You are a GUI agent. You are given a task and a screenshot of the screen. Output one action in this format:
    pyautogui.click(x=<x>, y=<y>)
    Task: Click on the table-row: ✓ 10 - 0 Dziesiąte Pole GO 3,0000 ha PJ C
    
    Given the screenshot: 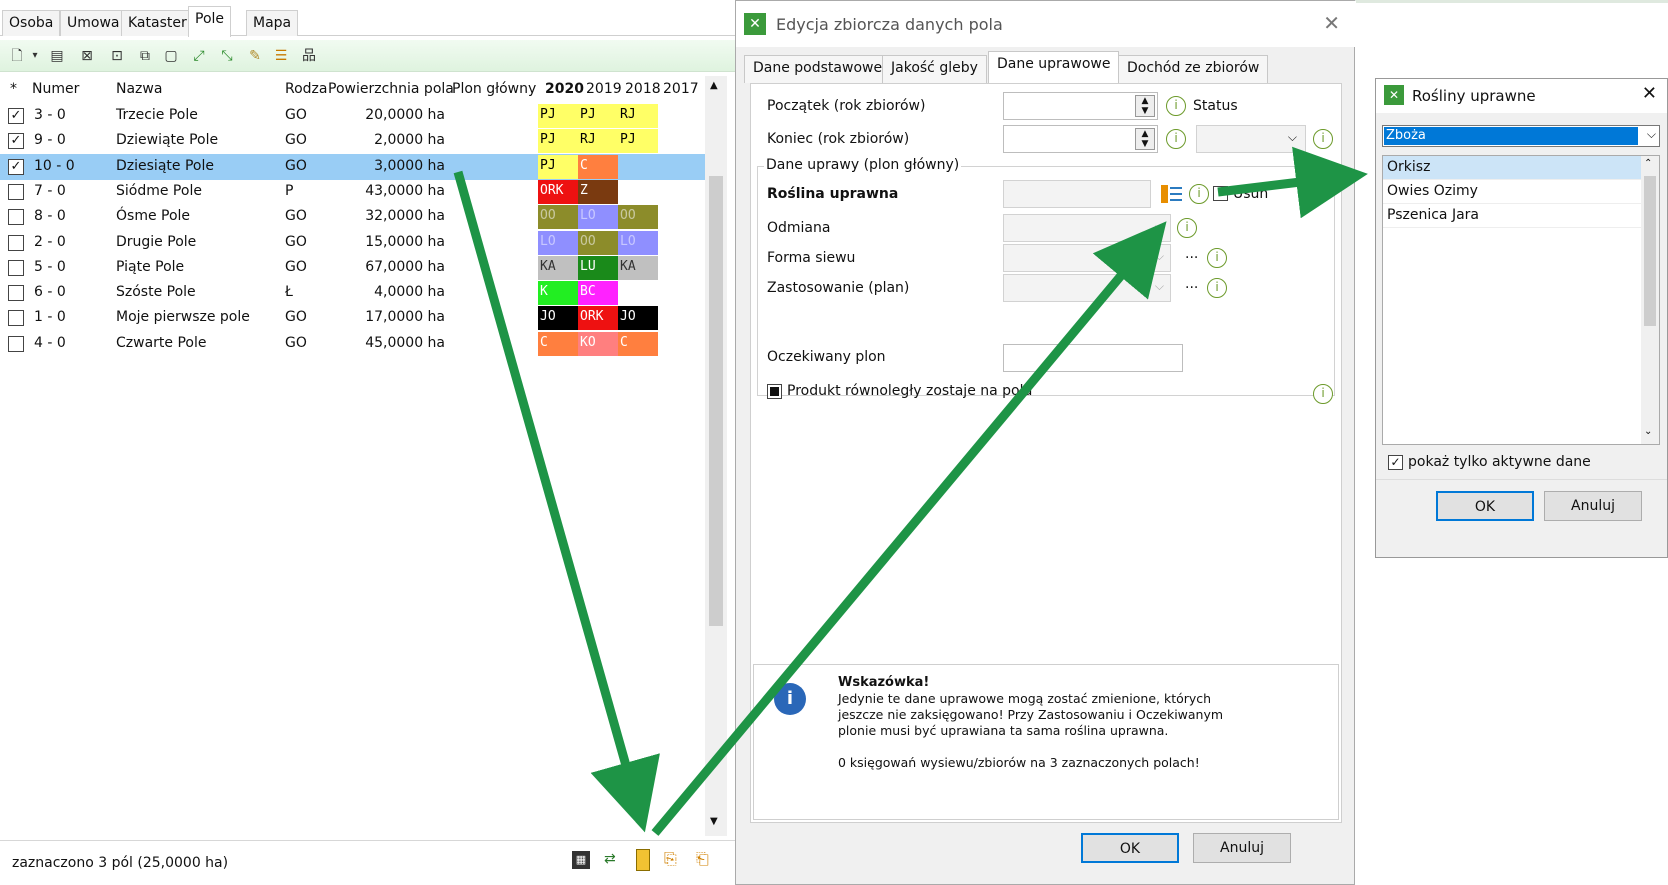 What is the action you would take?
    pyautogui.click(x=352, y=166)
    